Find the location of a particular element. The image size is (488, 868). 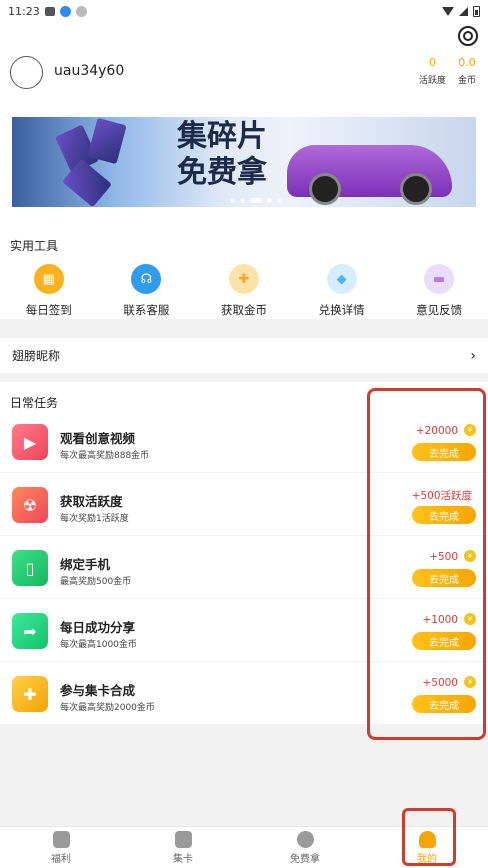

shield-icon is located at coordinates (81, 11).